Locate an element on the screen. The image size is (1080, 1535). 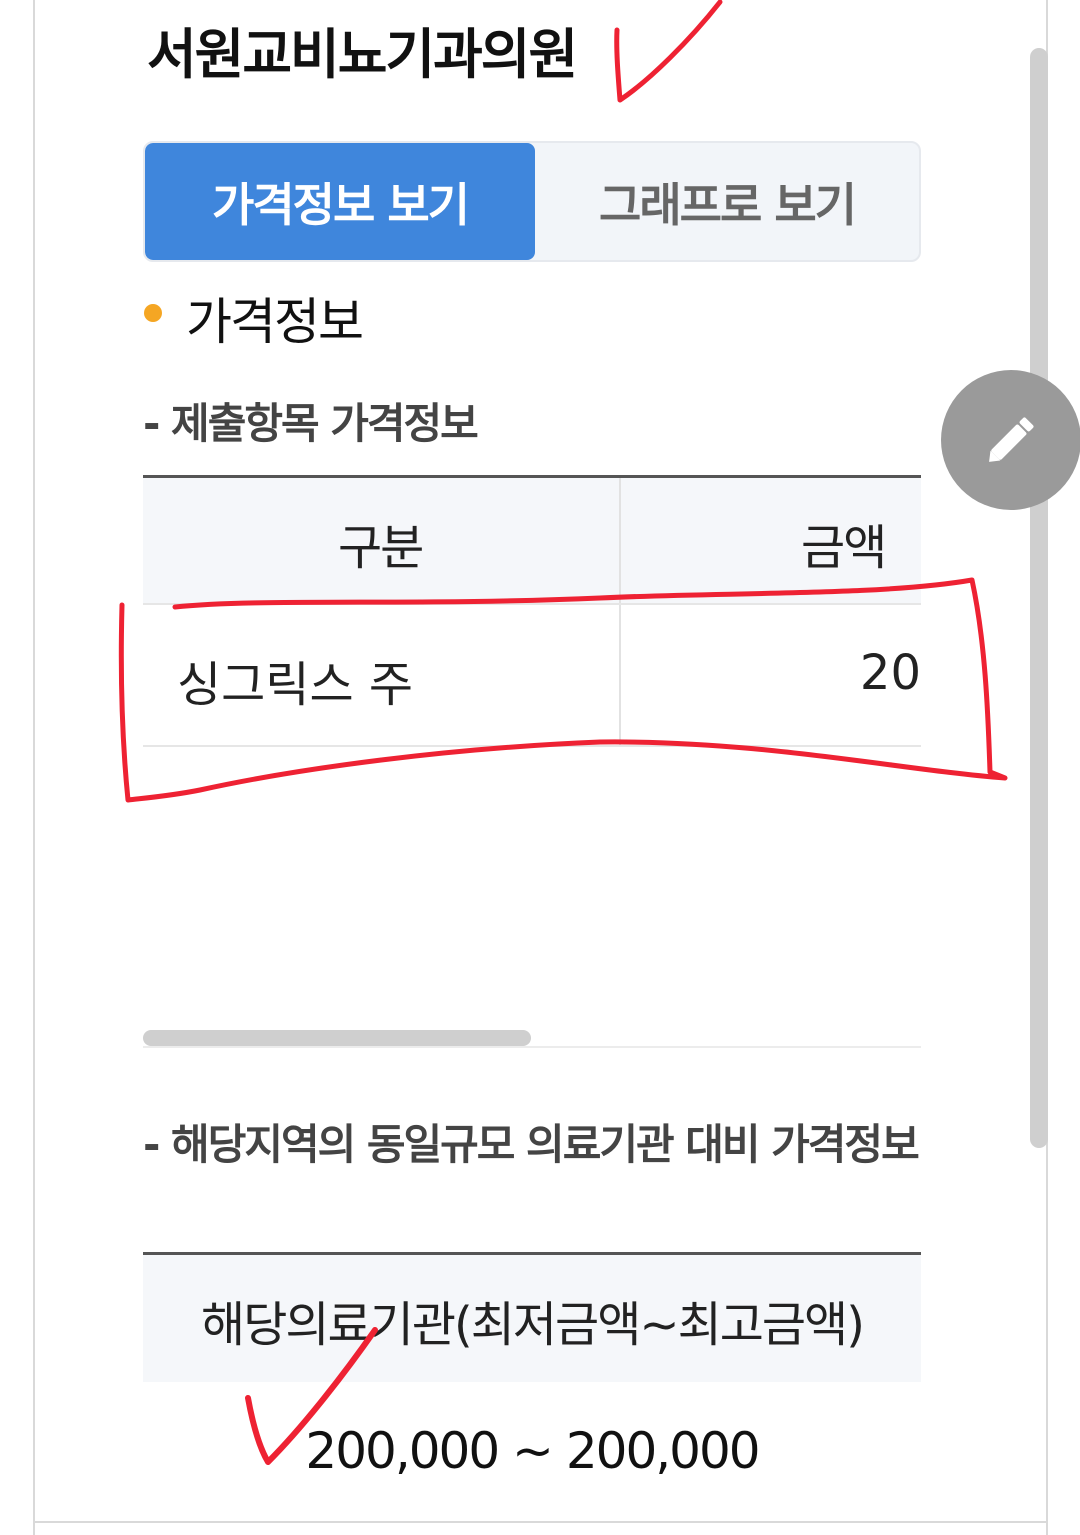
cell-amount: 20 is located at coordinates (890, 673).